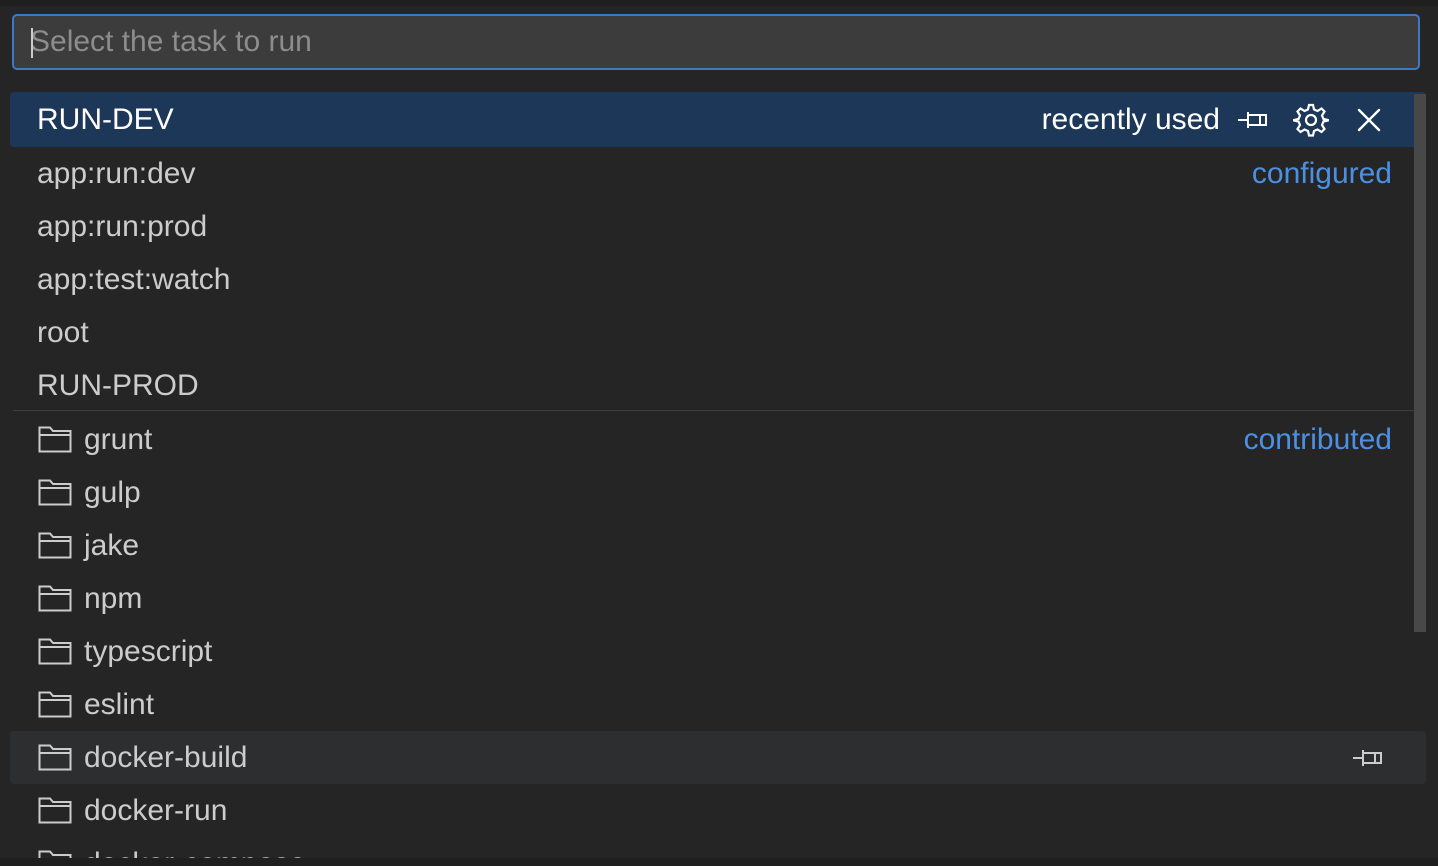  What do you see at coordinates (718, 279) in the screenshot?
I see `list-item: app:test:watch` at bounding box center [718, 279].